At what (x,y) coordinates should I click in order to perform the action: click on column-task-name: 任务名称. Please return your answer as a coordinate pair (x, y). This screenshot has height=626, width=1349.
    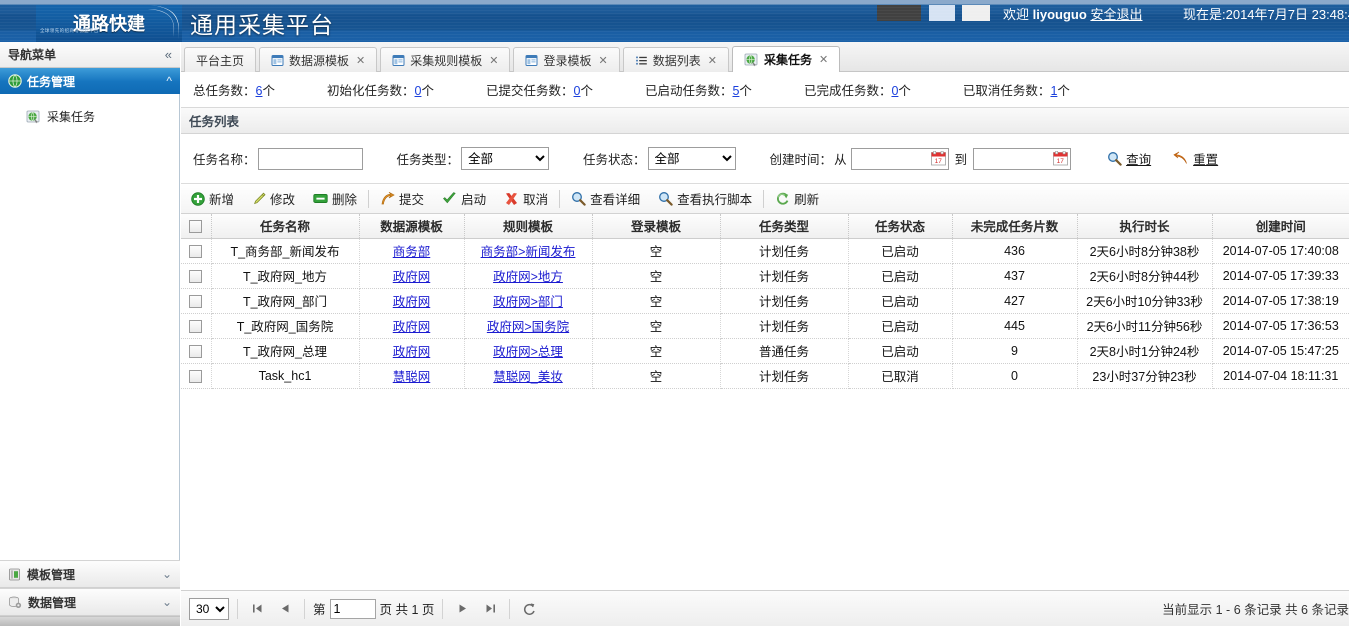
    Looking at the image, I should click on (285, 226).